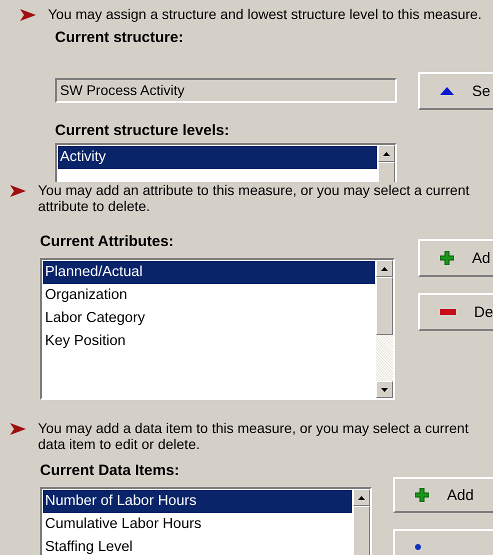 The height and width of the screenshot is (555, 493). I want to click on button: De, so click(455, 312).